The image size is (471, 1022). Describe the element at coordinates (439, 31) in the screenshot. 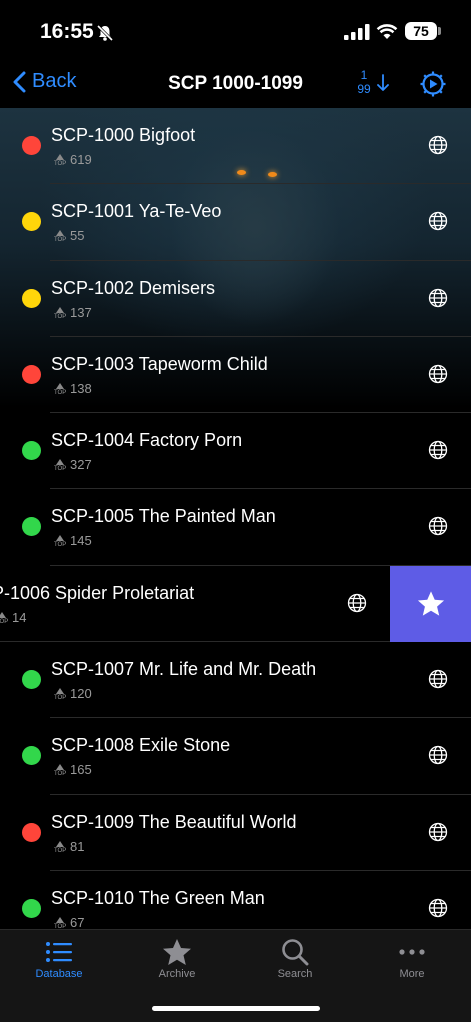

I see `battery-cap` at that location.